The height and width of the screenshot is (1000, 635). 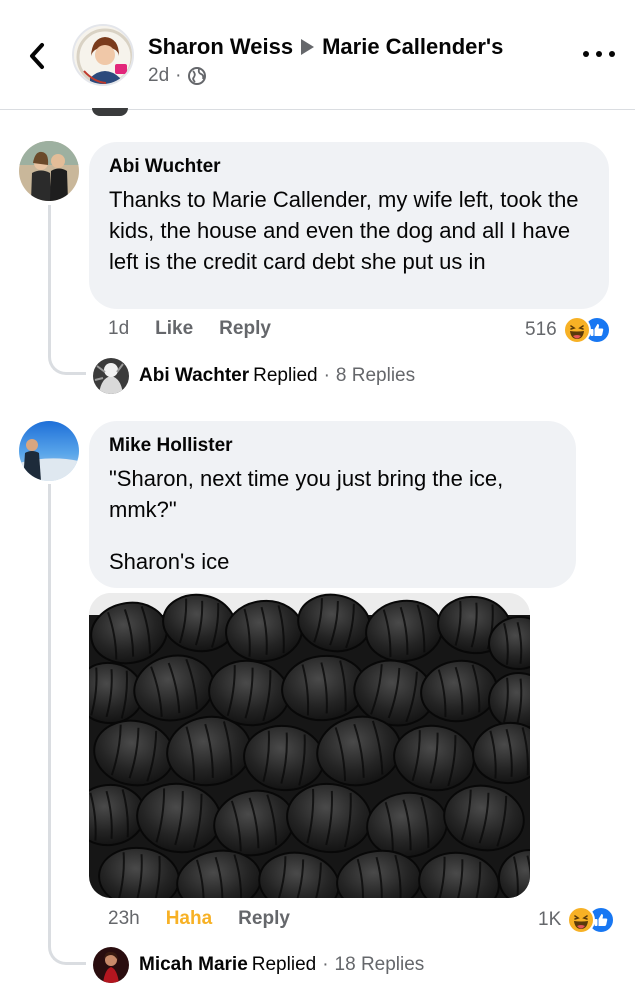 I want to click on view-replies: Micah Marie Replied · 18 Replies, so click(x=258, y=965).